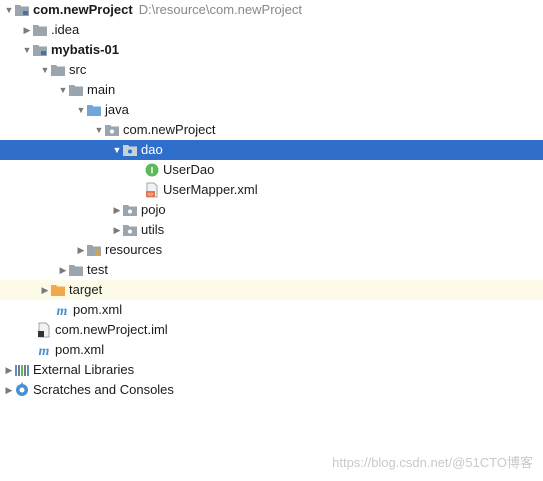 Image resolution: width=543 pixels, height=481 pixels. Describe the element at coordinates (58, 290) in the screenshot. I see `excluded-folder-icon` at that location.